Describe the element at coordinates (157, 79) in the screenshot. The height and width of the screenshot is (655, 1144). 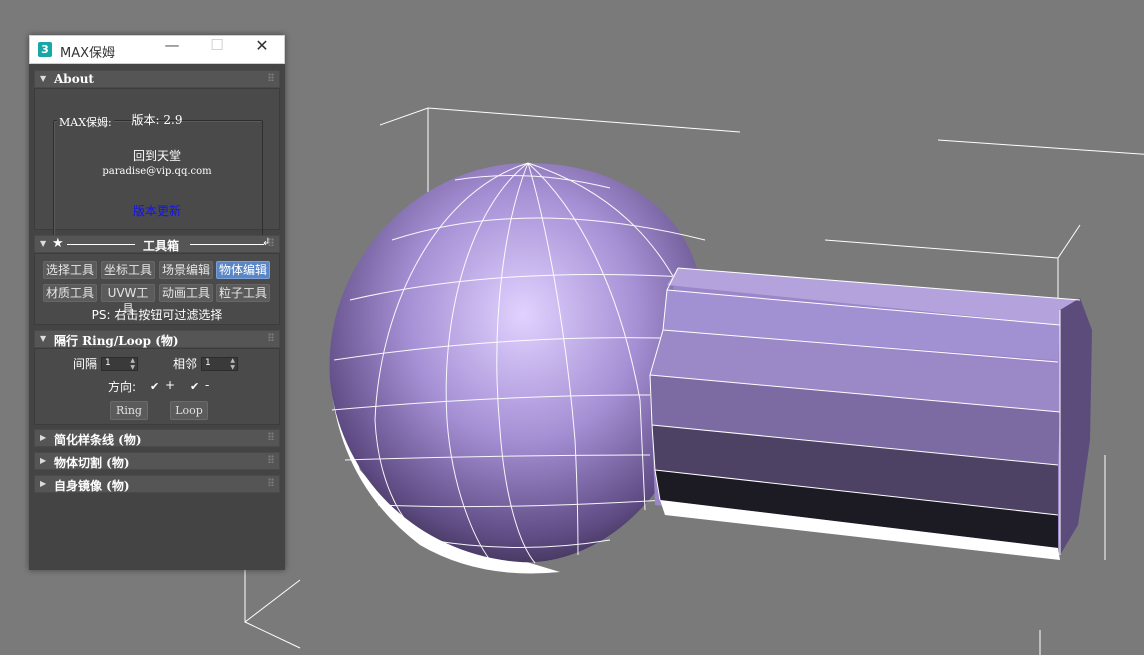
I see `rollout-about-header: ▼ About` at that location.